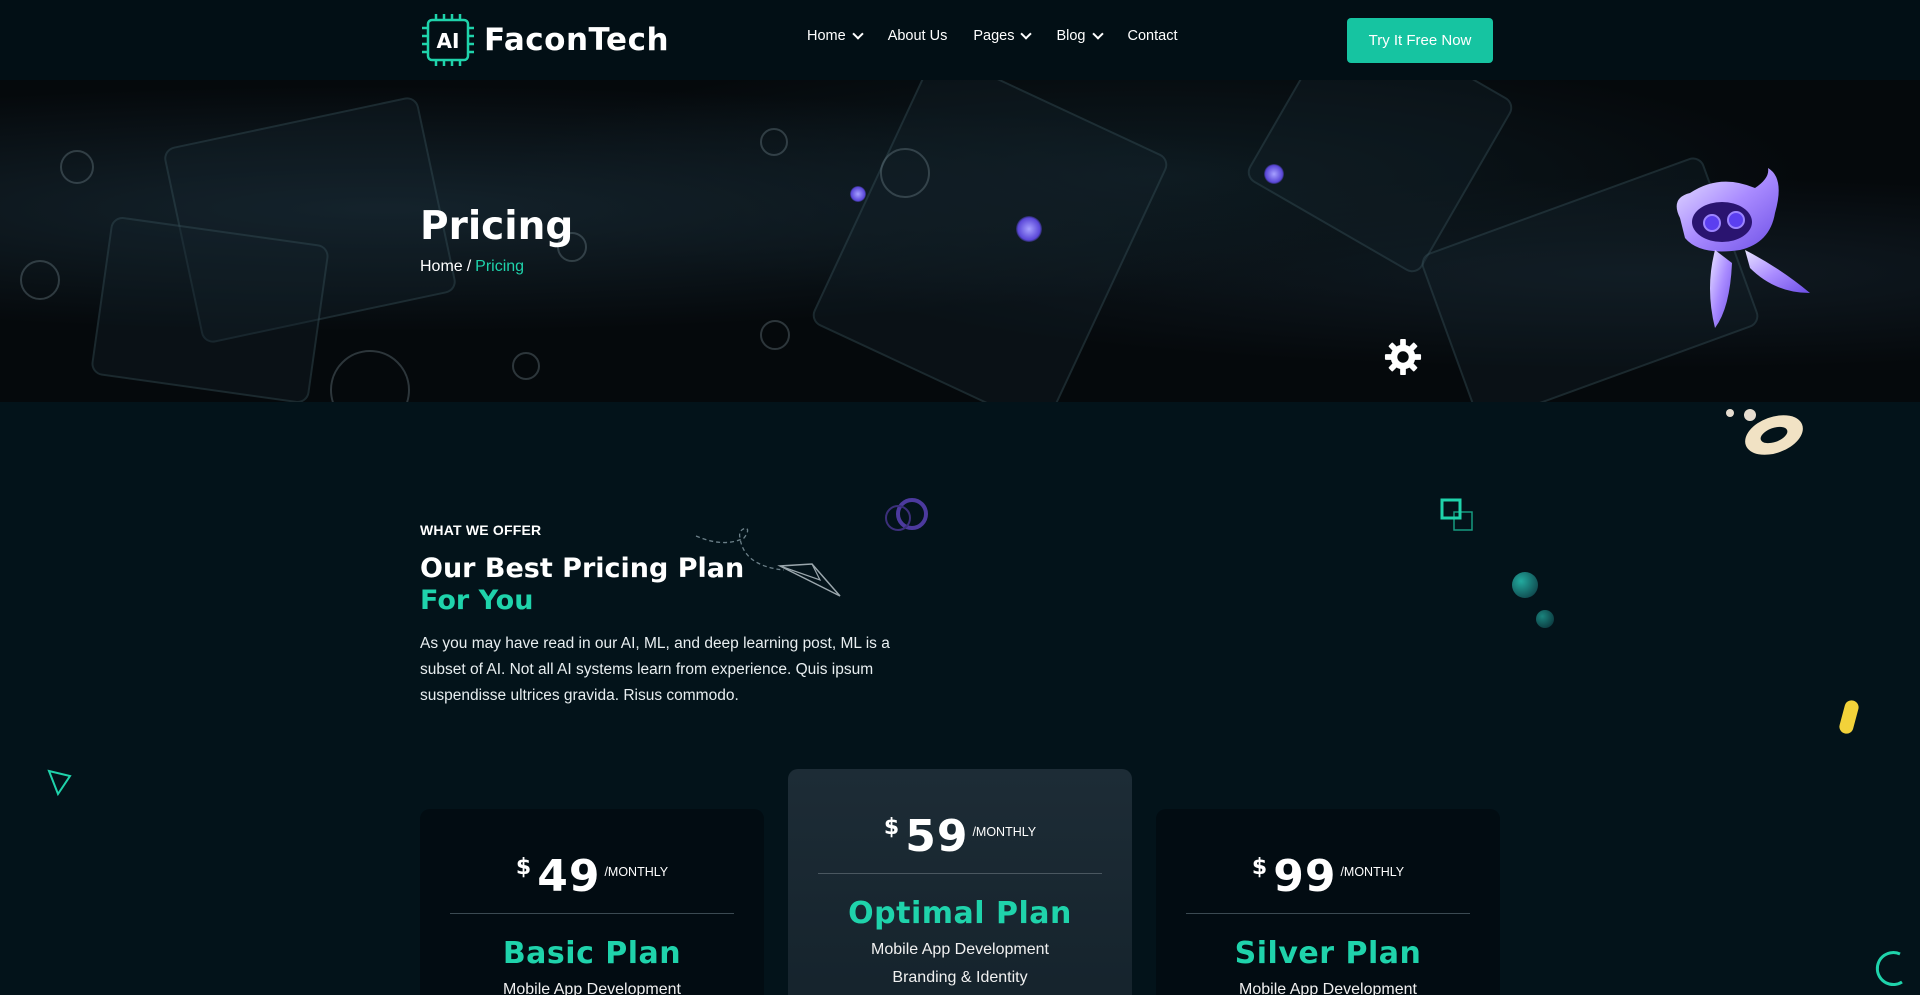  I want to click on nav-item-home: Home, so click(835, 36).